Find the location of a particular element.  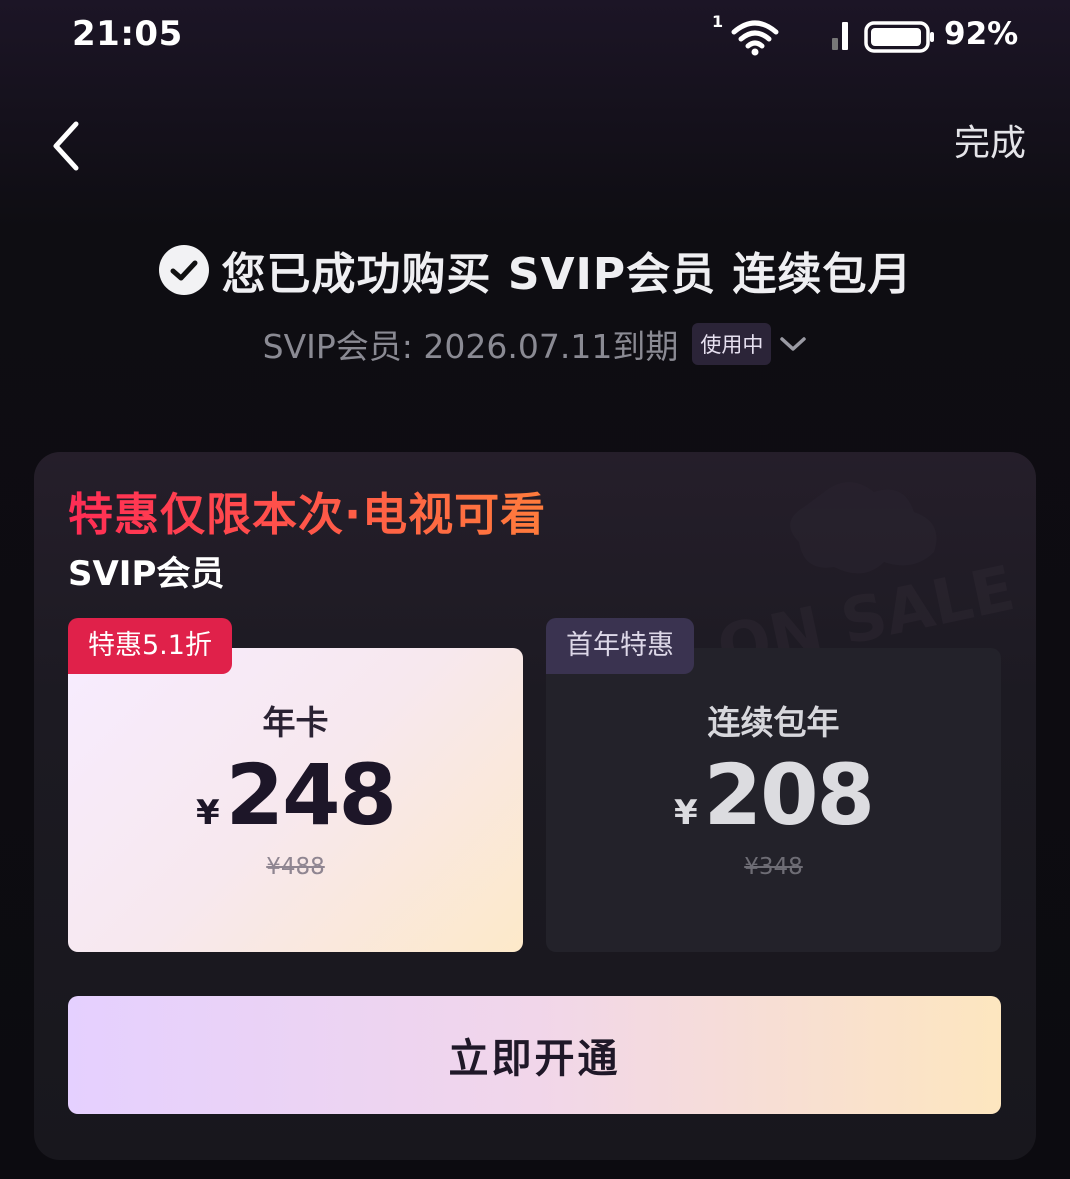

original-price: ¥348 is located at coordinates (773, 867).